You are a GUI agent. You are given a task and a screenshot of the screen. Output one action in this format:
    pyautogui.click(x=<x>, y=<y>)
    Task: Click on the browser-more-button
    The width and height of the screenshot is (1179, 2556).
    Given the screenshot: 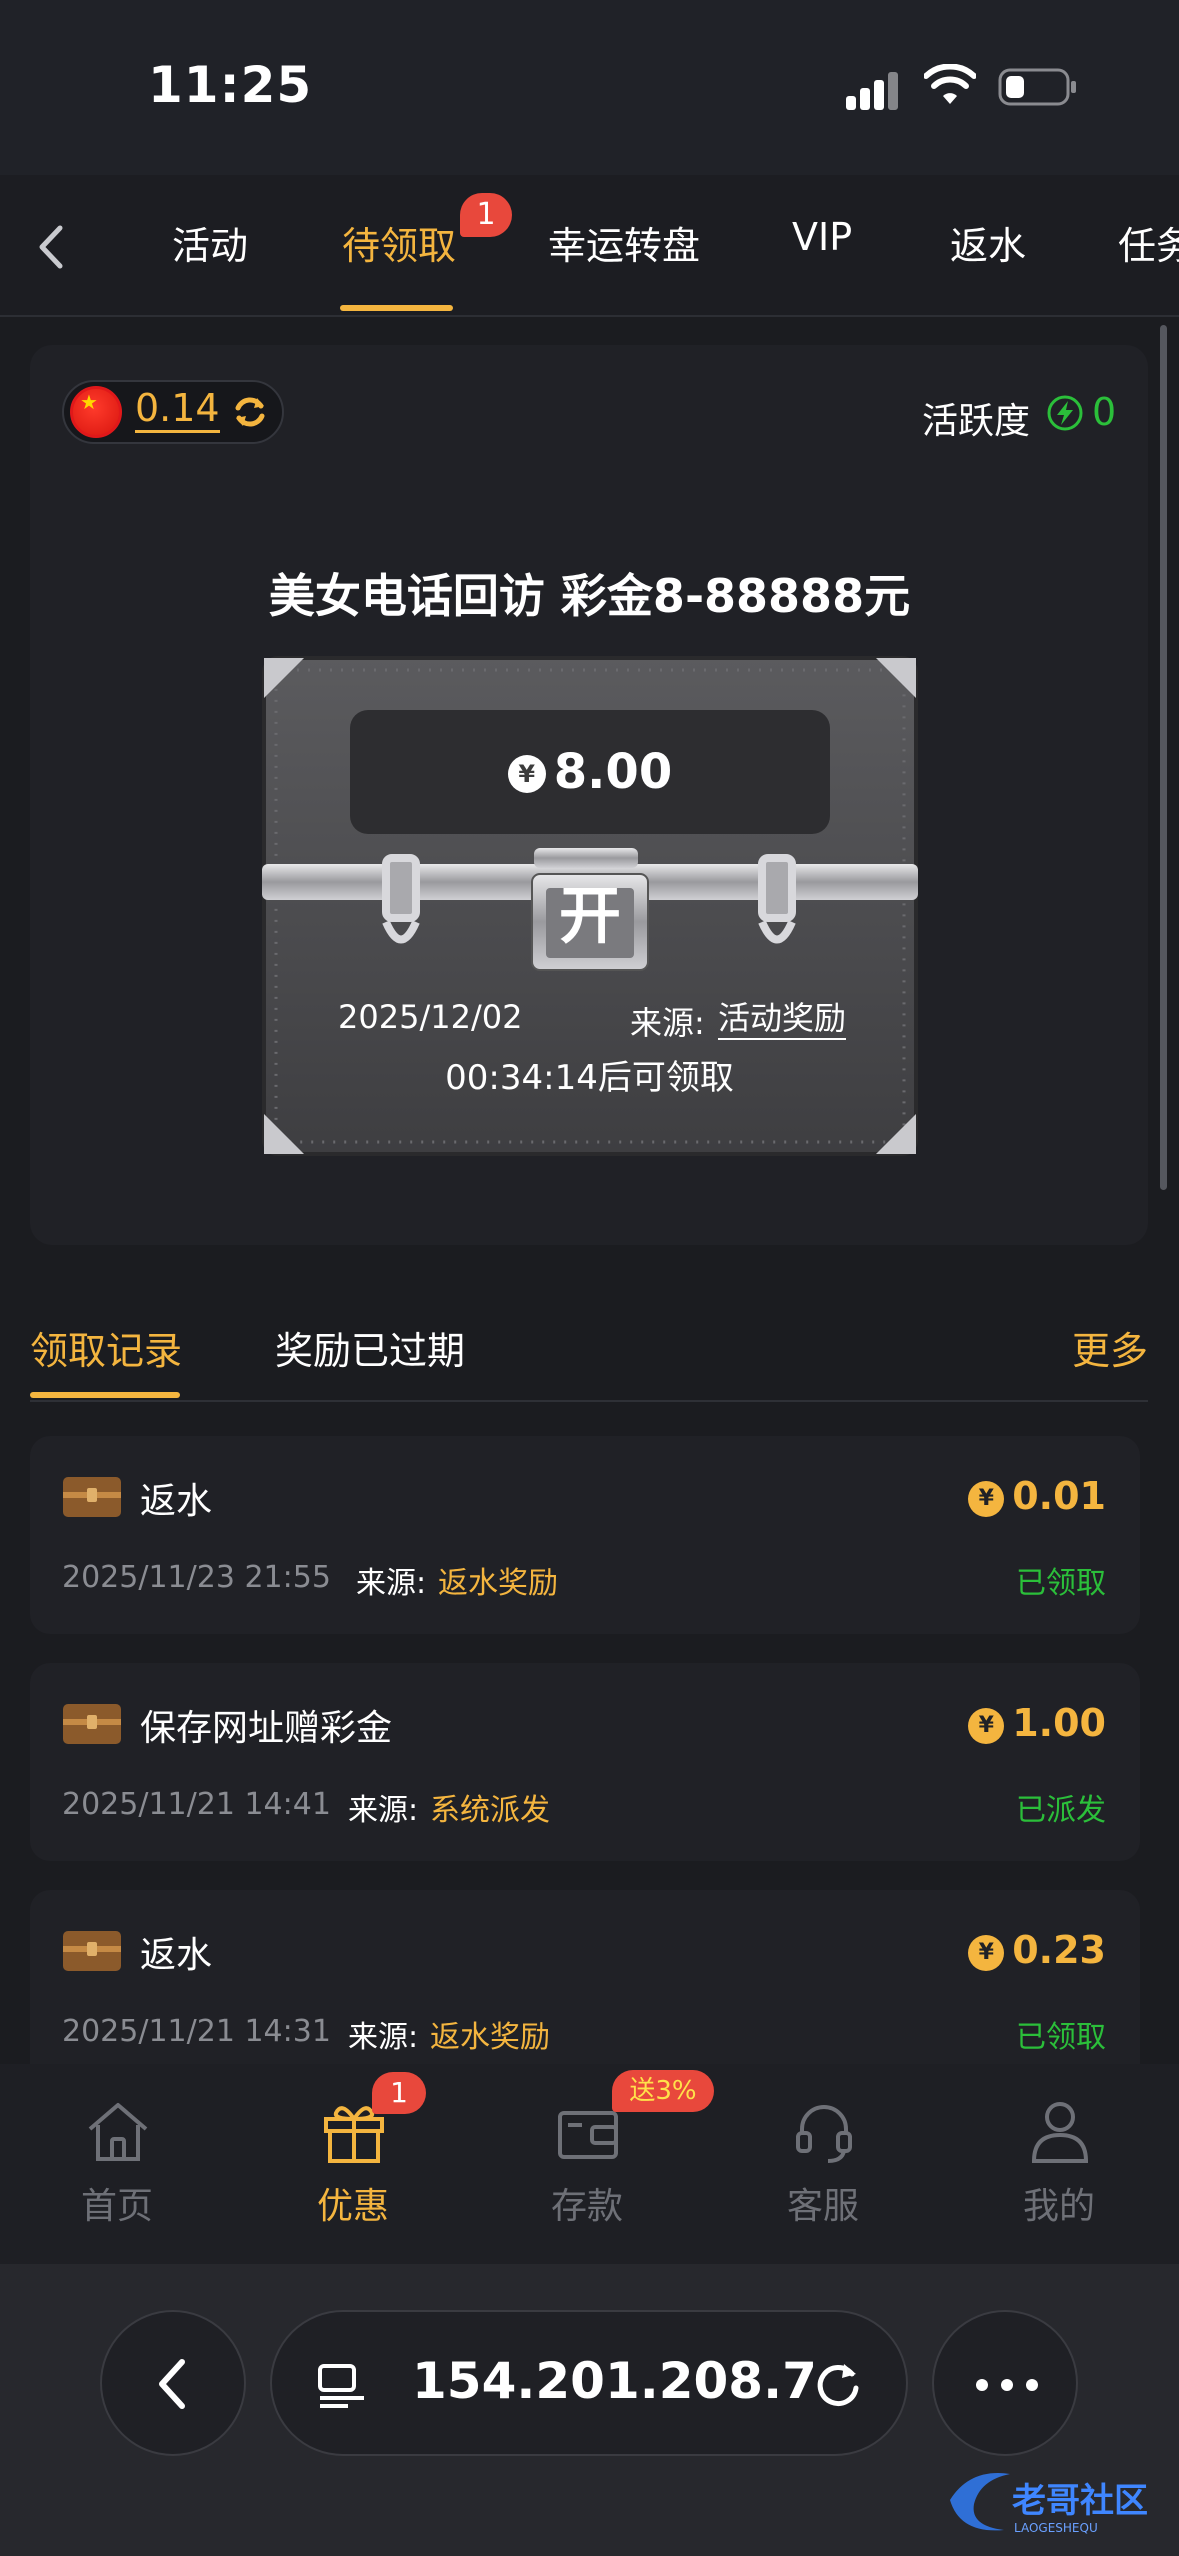 What is the action you would take?
    pyautogui.click(x=1005, y=2383)
    